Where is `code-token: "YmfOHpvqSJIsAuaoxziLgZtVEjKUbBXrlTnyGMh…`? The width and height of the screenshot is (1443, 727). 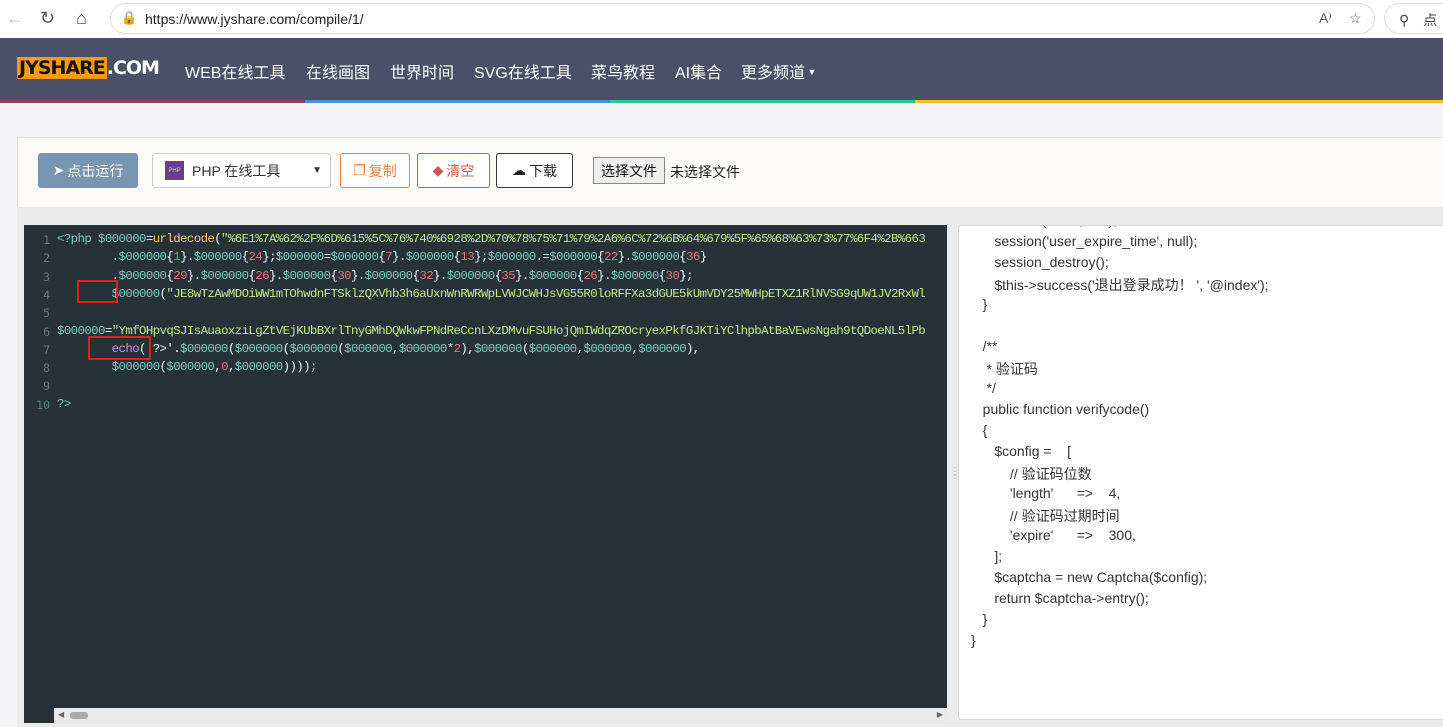 code-token: "YmfOHpvqSJIsAuaoxziLgZtVEjKUbBXrlTnyGMh… is located at coordinates (518, 330).